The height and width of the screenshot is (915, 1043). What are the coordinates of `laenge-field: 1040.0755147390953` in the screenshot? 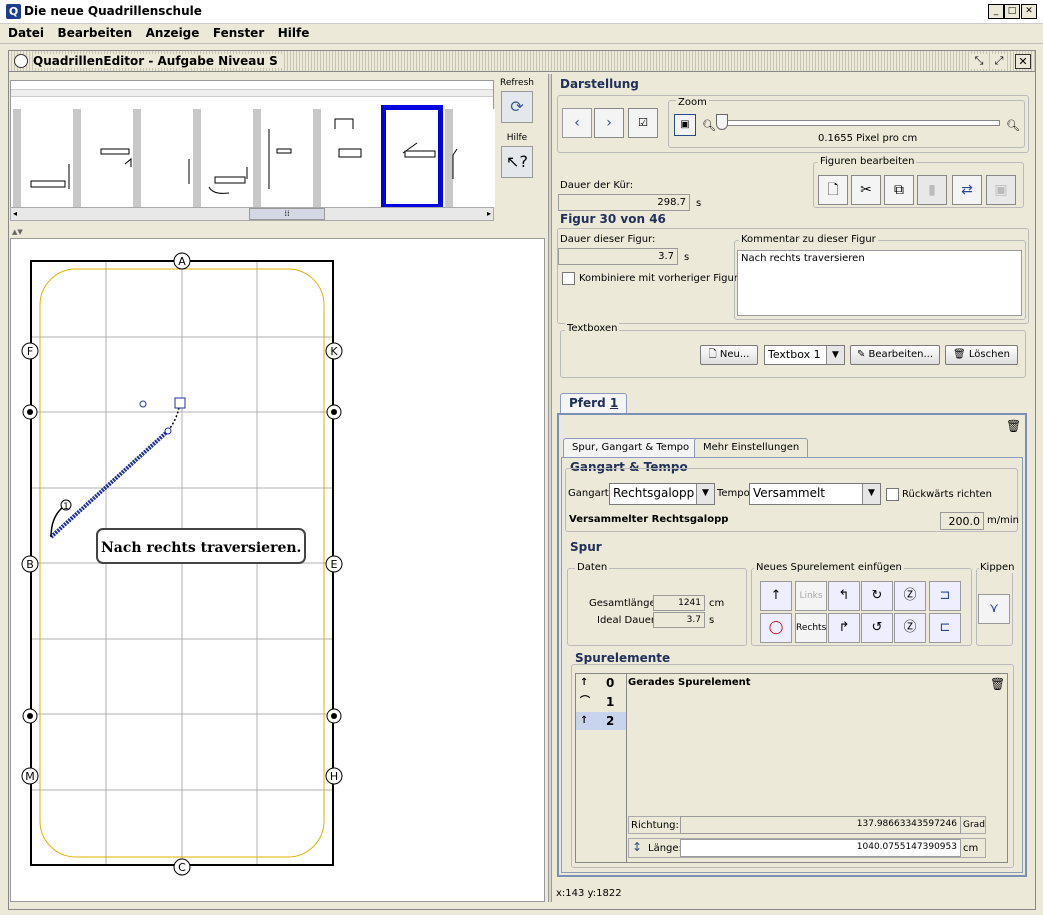 It's located at (820, 848).